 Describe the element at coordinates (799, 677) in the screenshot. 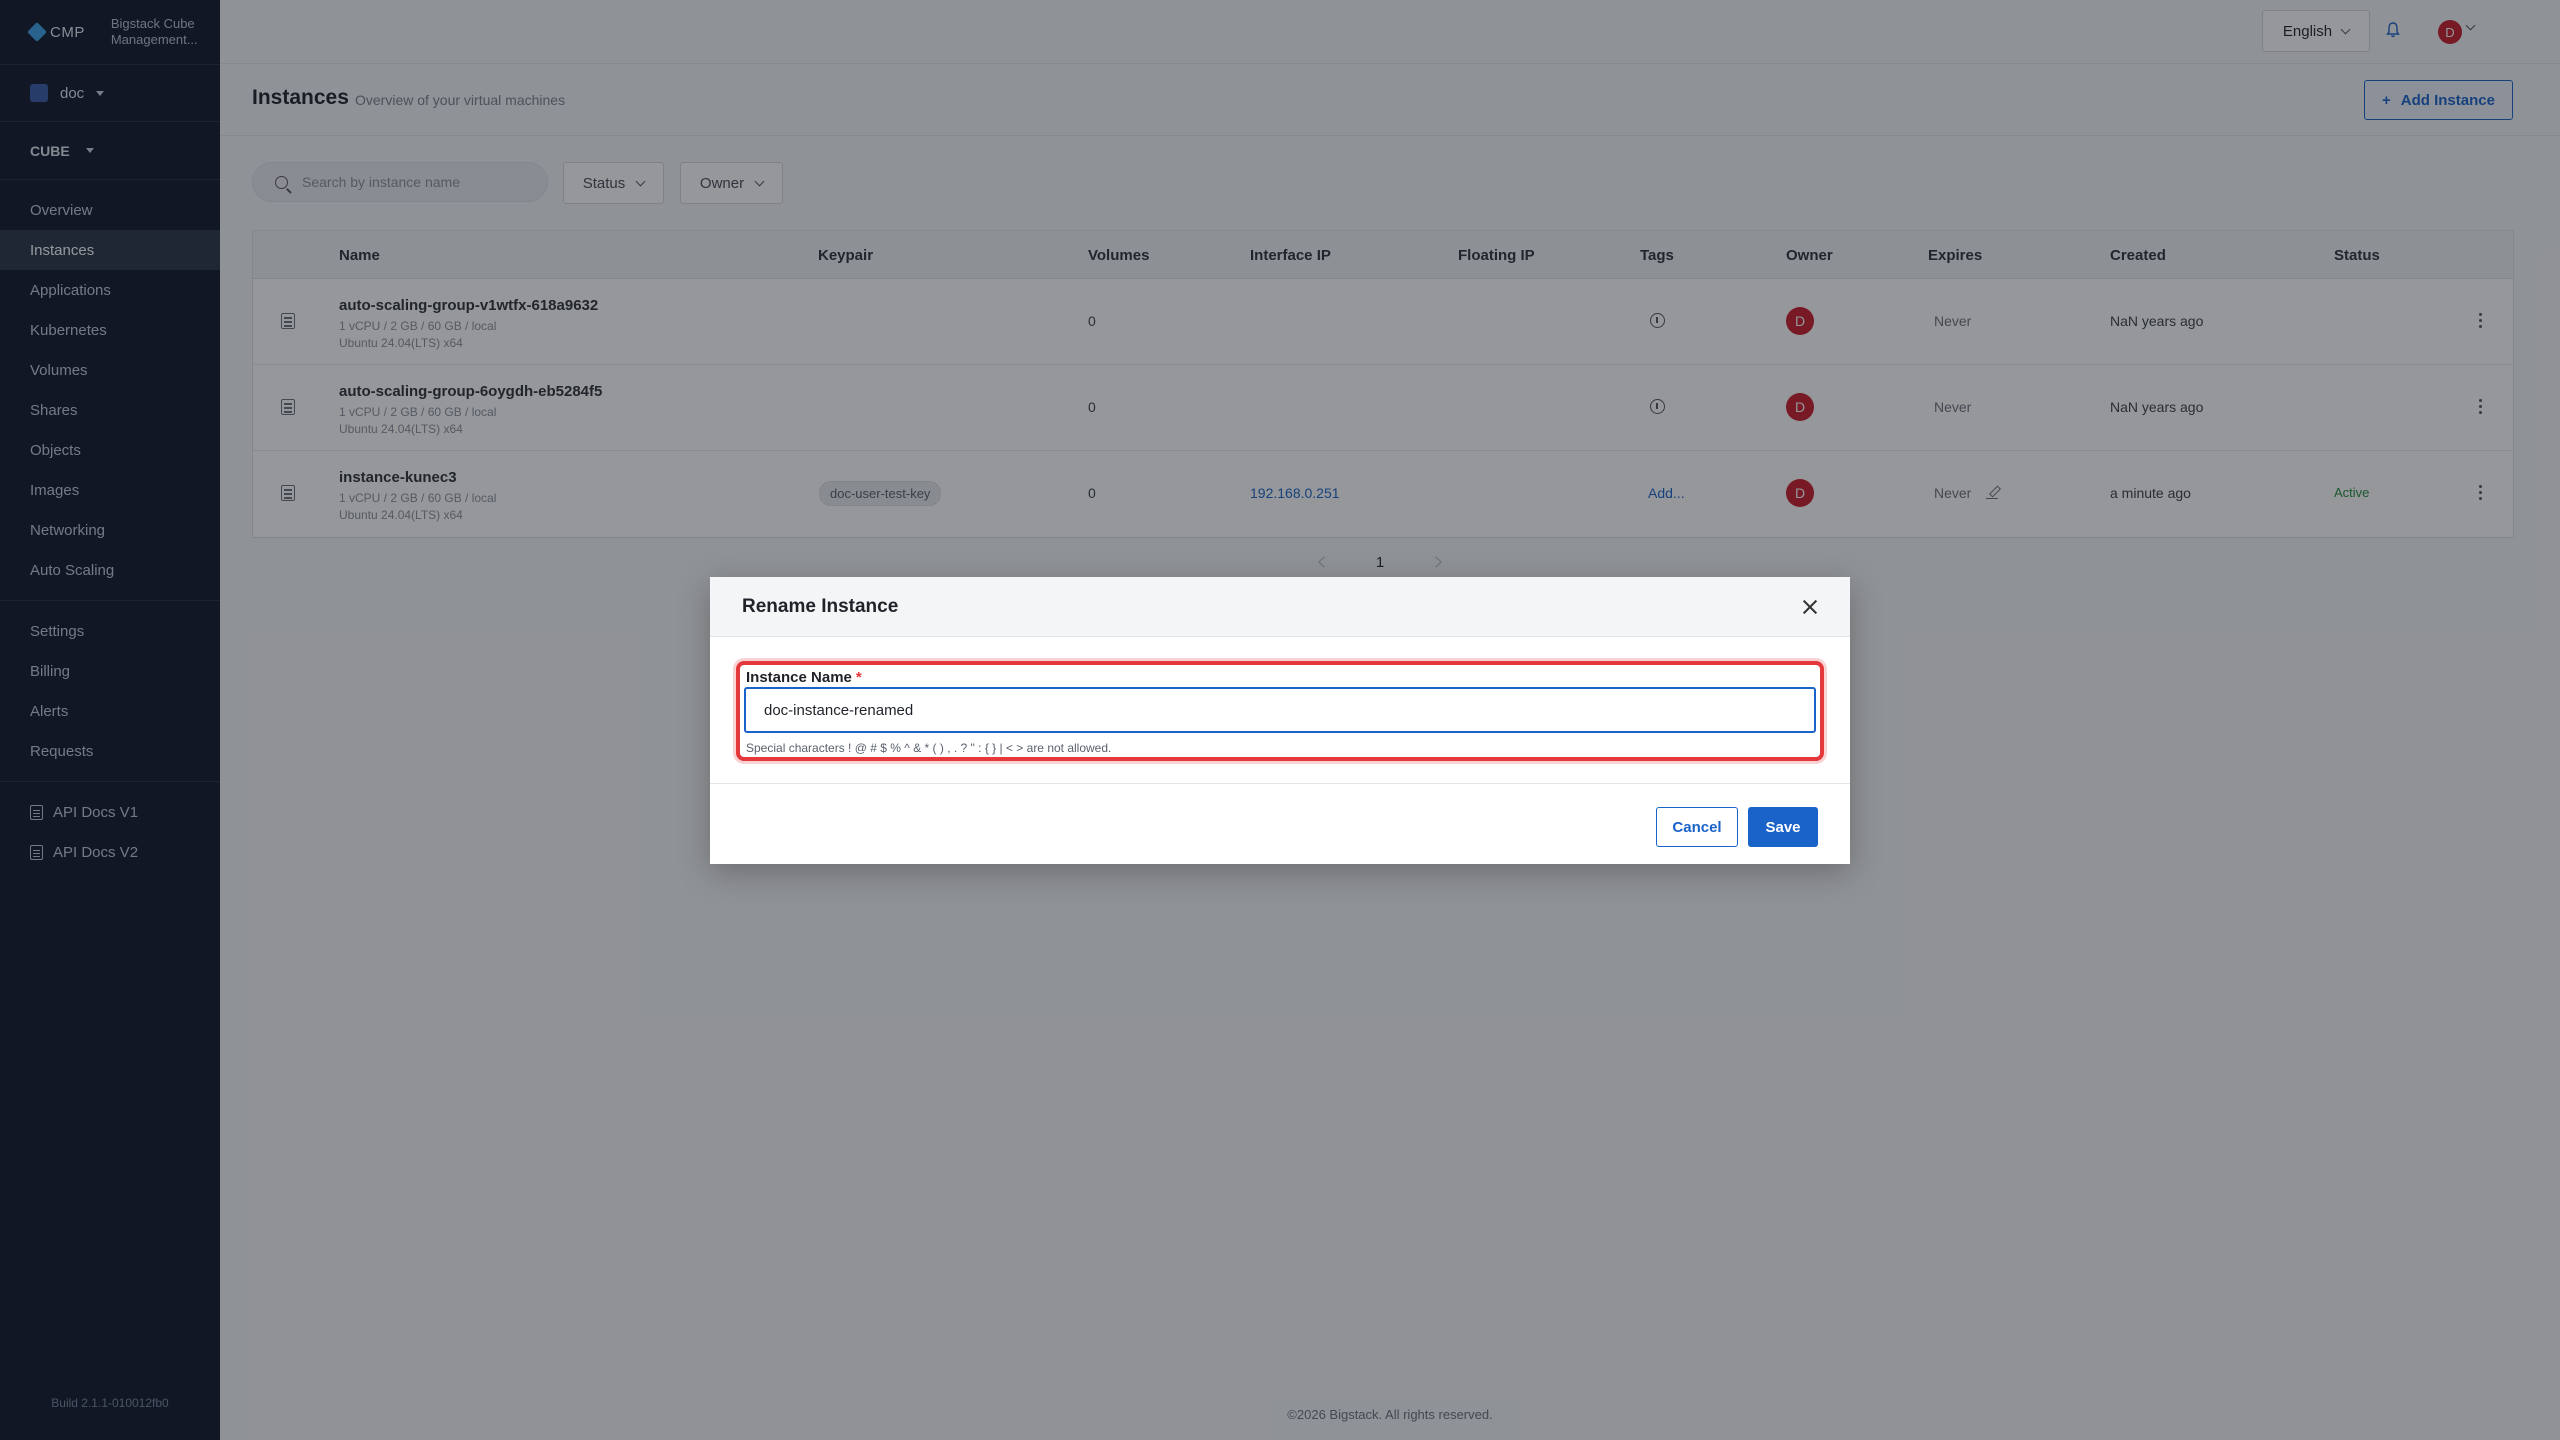

I see `field-label-text: Instance Name` at that location.